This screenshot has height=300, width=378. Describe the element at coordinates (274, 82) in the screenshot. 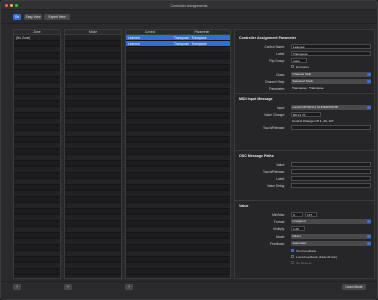

I see `channel-strip-label: Channel Strip:` at that location.